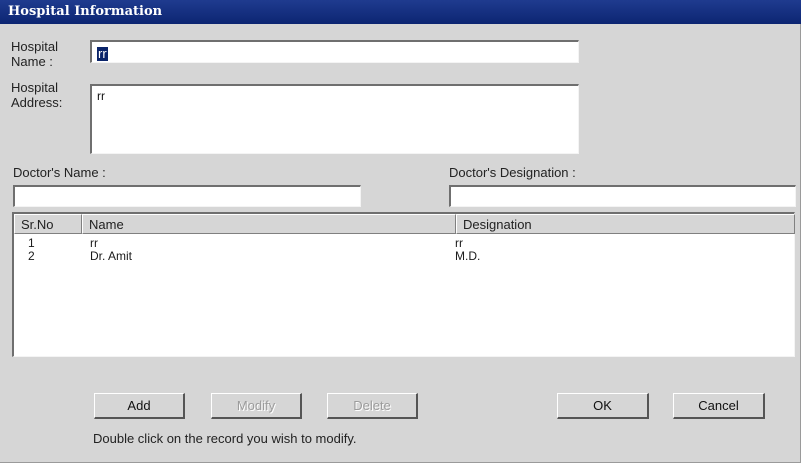  I want to click on hospital-name-field: rr, so click(334, 51).